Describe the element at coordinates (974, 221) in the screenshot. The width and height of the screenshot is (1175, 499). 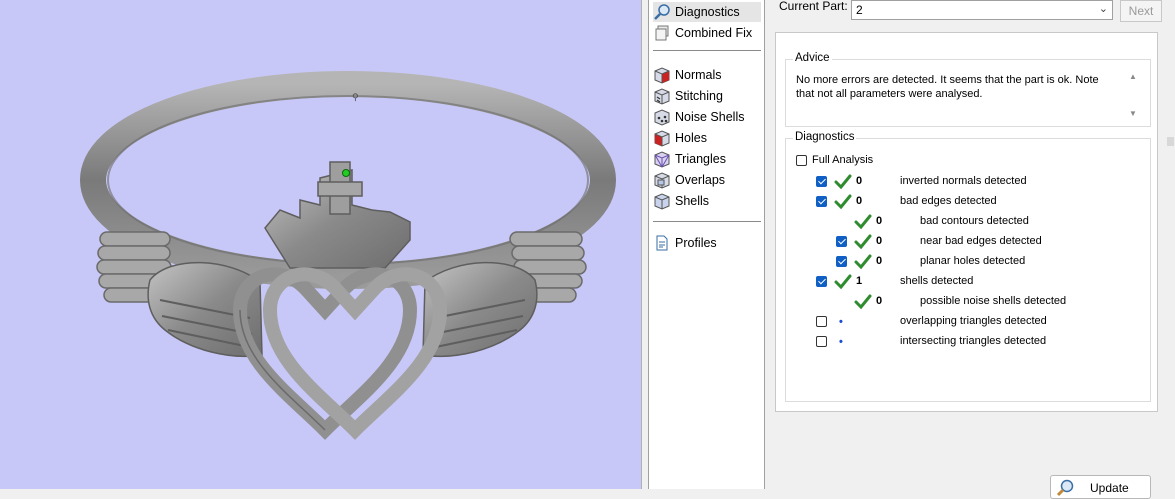
I see `diagnostic-text: bad contours detected` at that location.